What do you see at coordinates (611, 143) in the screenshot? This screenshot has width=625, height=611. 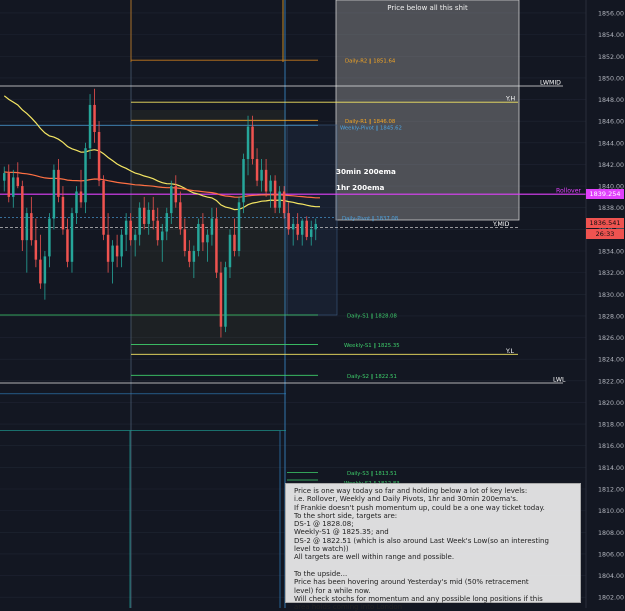 I see `y-tick-label: 1844.00` at bounding box center [611, 143].